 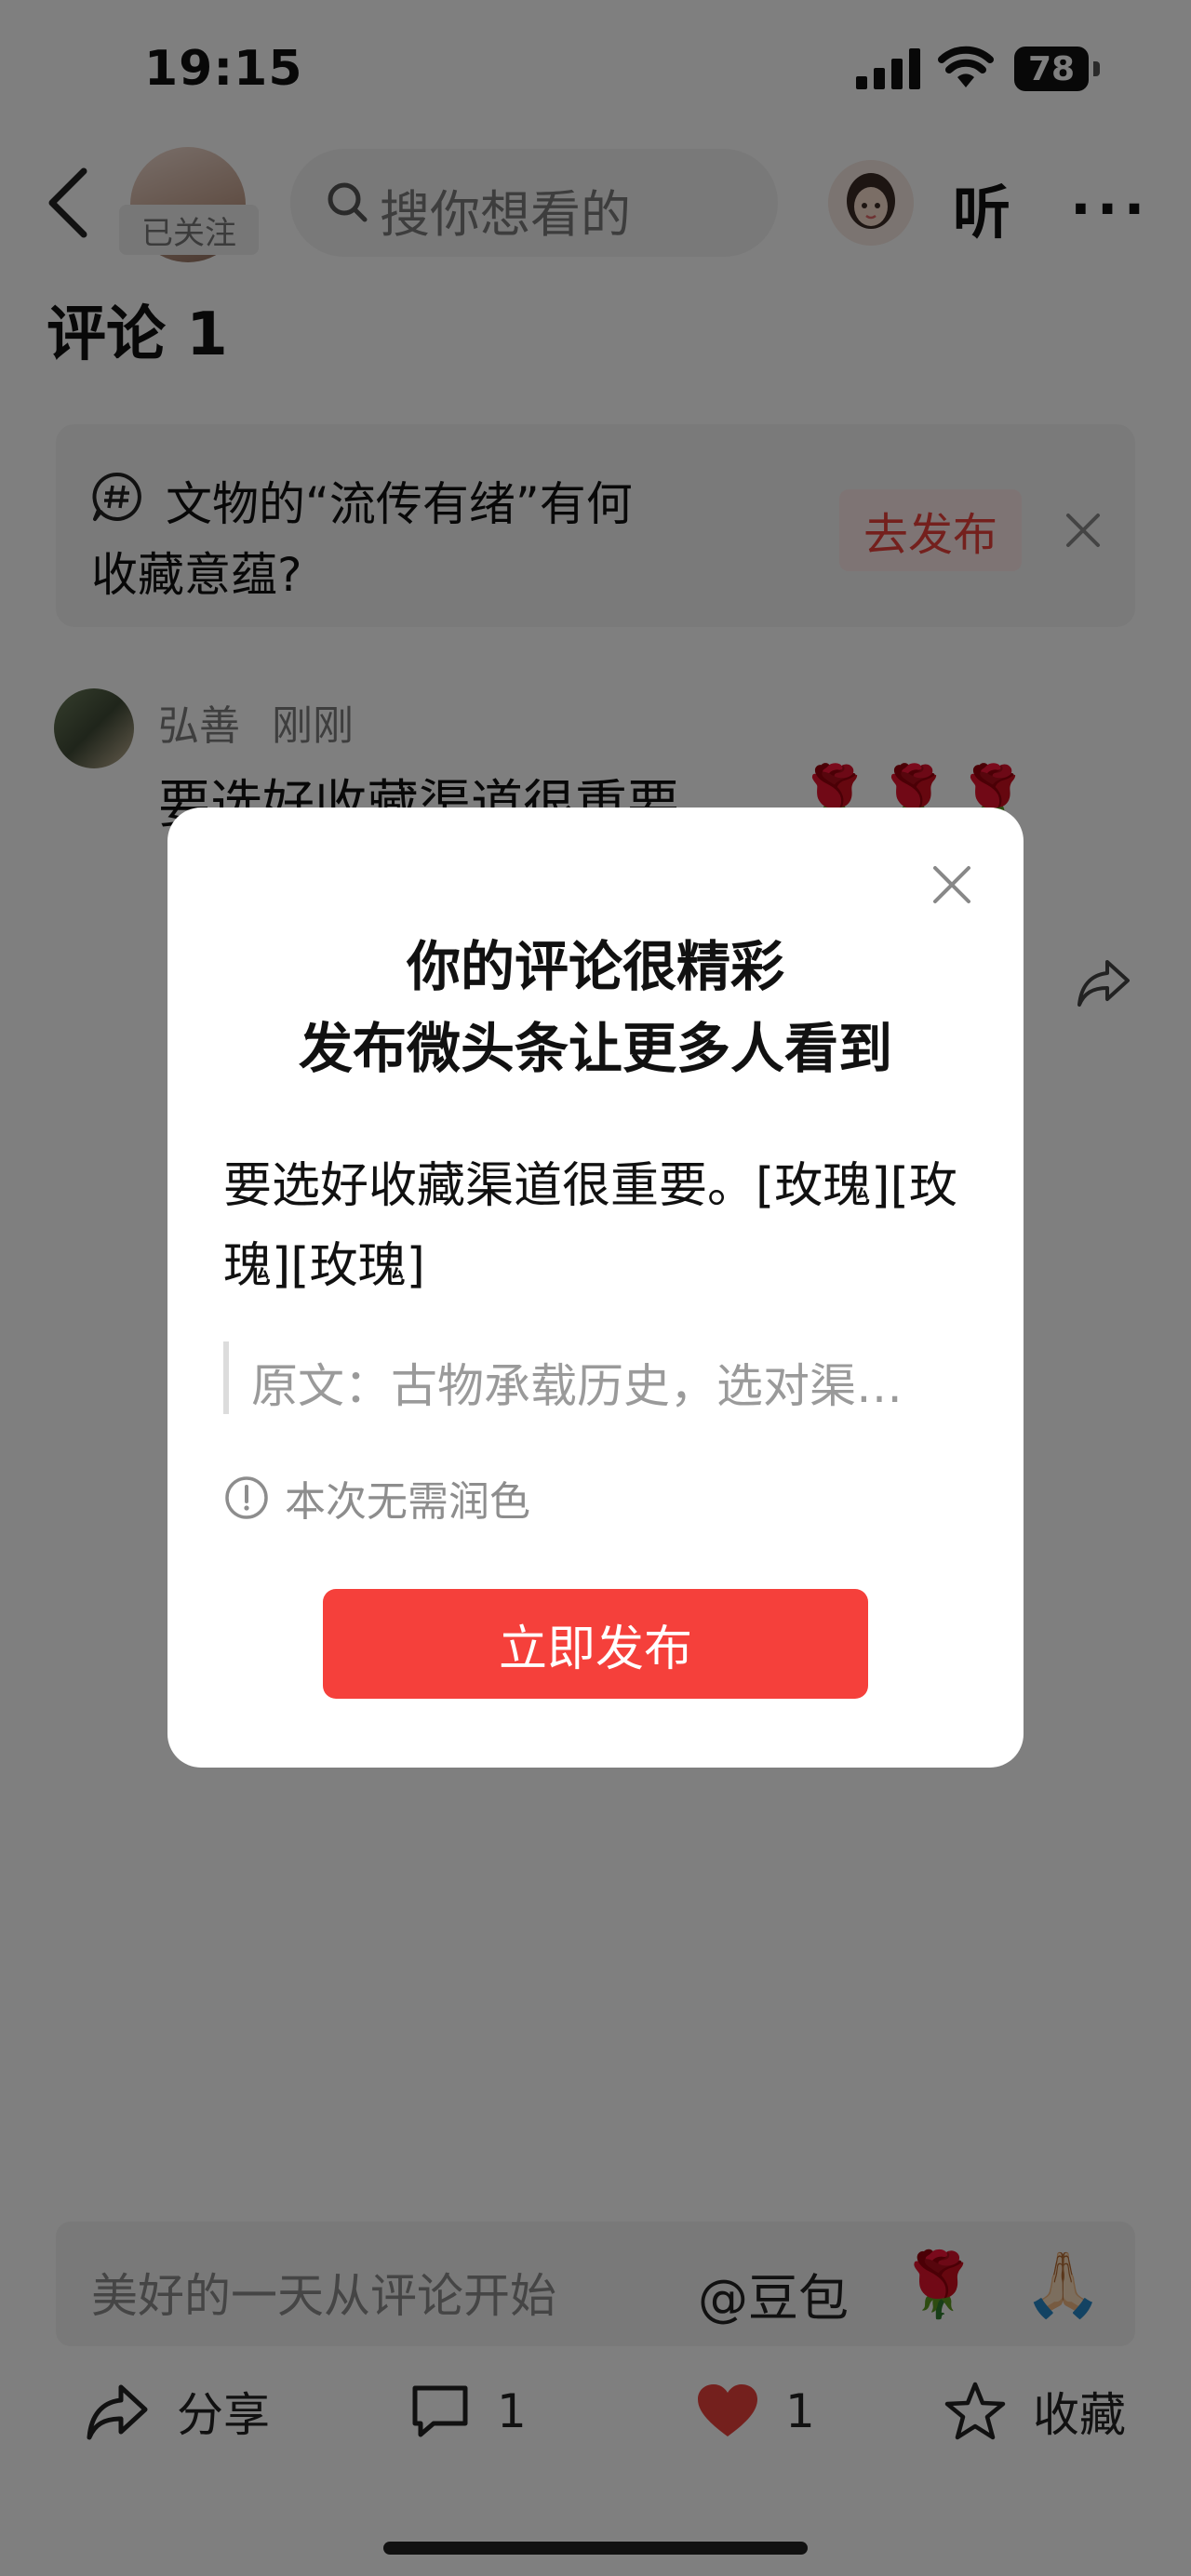 I want to click on home-indicator, so click(x=595, y=2548).